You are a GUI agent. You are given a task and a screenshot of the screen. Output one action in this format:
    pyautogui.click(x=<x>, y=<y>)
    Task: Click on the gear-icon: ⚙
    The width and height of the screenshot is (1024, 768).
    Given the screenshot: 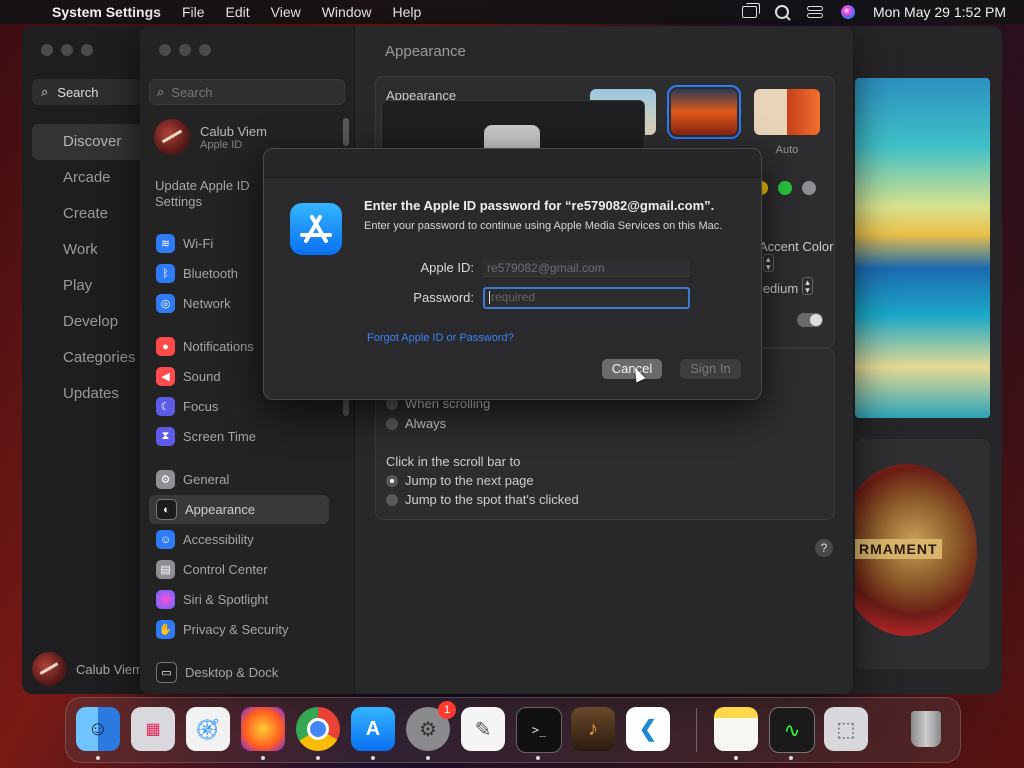 What is the action you would take?
    pyautogui.click(x=165, y=479)
    